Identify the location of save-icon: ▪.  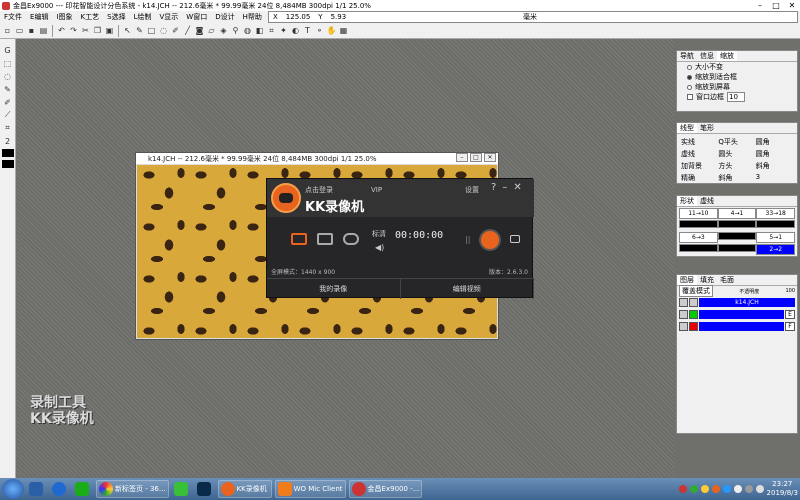
(31, 30).